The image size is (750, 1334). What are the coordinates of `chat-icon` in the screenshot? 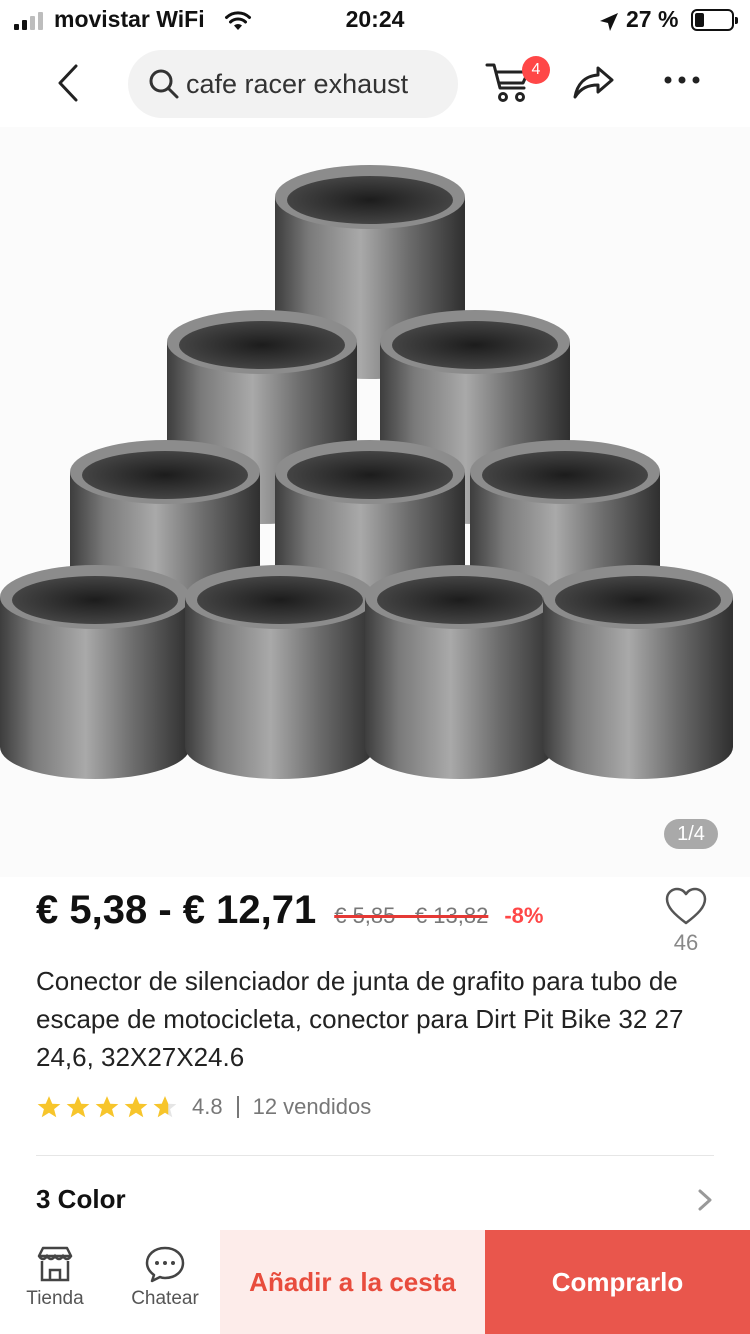 It's located at (165, 1264).